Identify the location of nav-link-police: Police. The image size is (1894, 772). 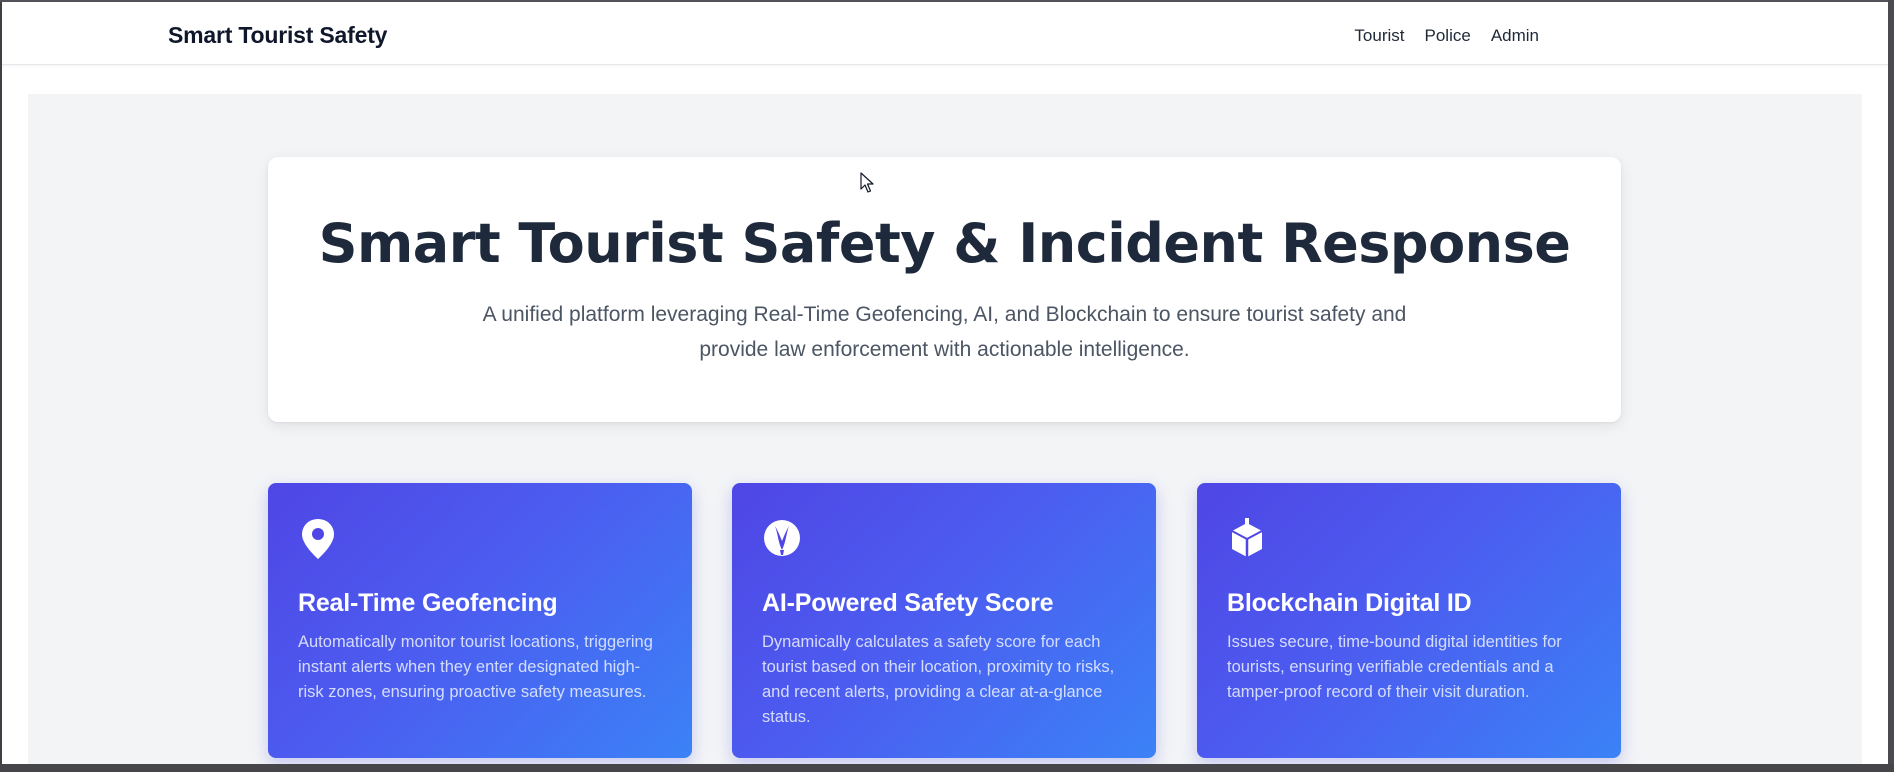
(1448, 36).